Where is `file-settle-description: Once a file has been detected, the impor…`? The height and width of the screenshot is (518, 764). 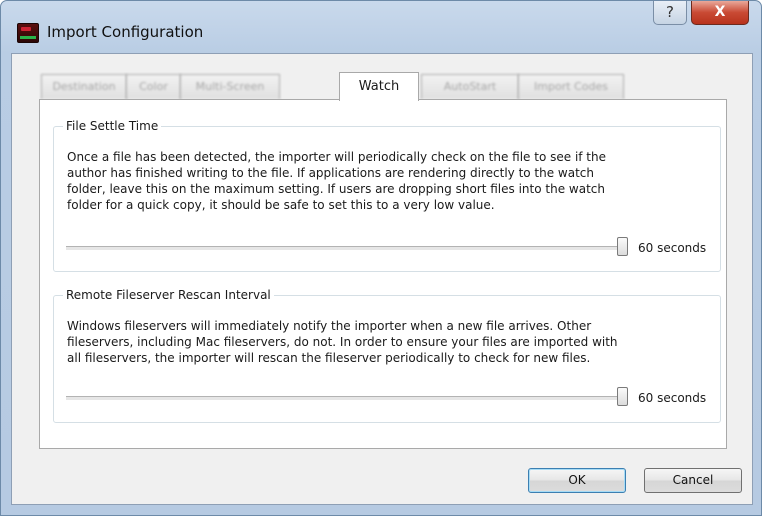
file-settle-description: Once a file has been detected, the impor… is located at coordinates (336, 181).